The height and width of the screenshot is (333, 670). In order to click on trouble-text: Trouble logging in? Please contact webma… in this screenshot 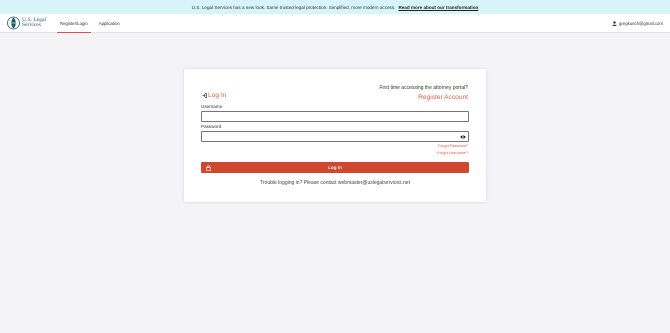, I will do `click(335, 183)`.